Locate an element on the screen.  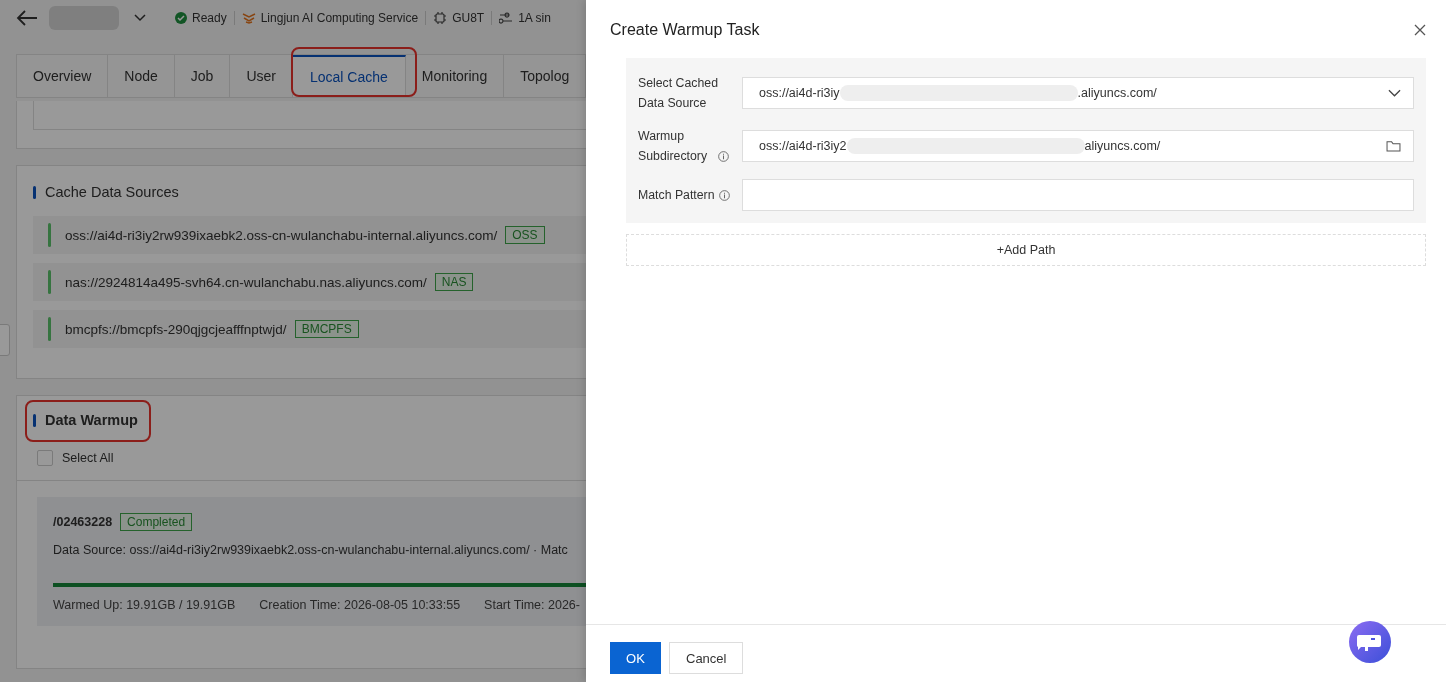
cancel-button: Cancel is located at coordinates (706, 658).